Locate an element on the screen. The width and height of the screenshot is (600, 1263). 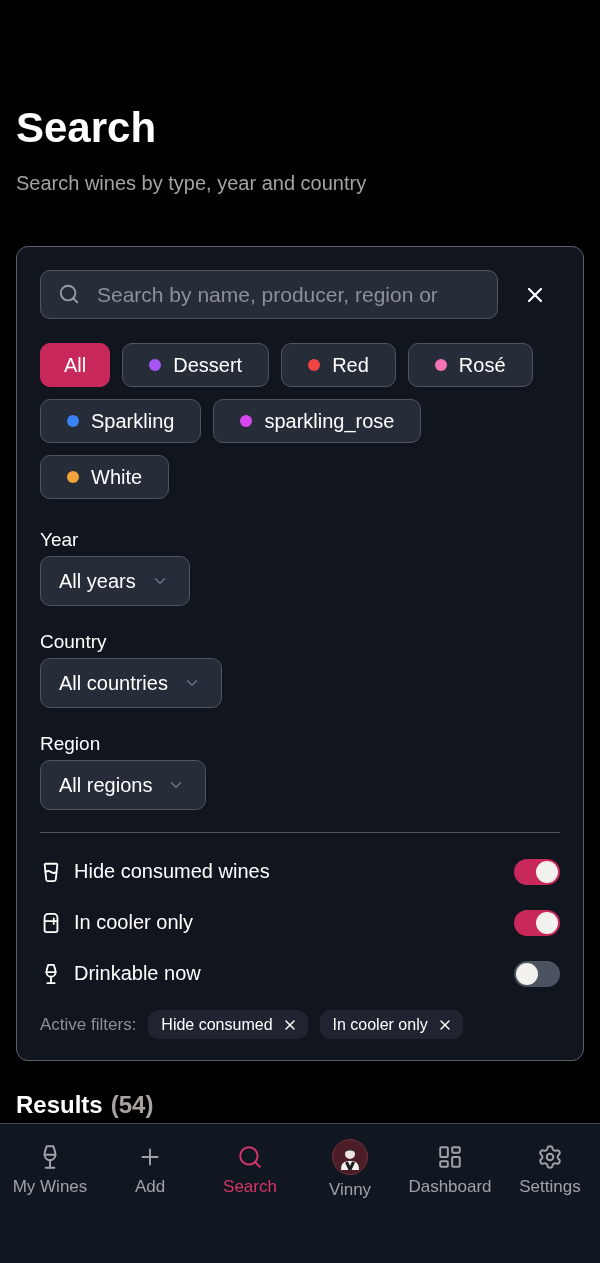
nav-item: Add is located at coordinates (150, 1171).